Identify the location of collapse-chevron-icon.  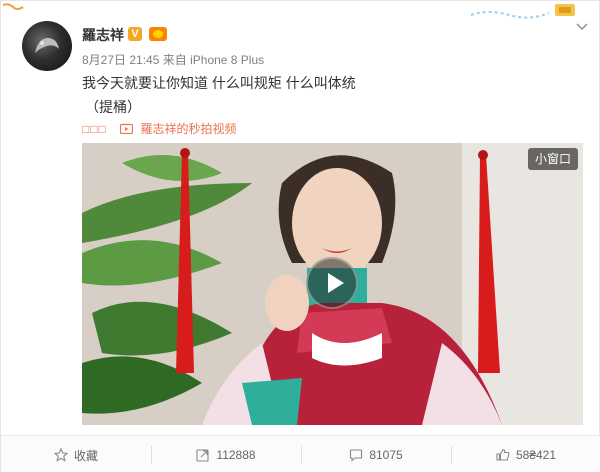
(582, 27).